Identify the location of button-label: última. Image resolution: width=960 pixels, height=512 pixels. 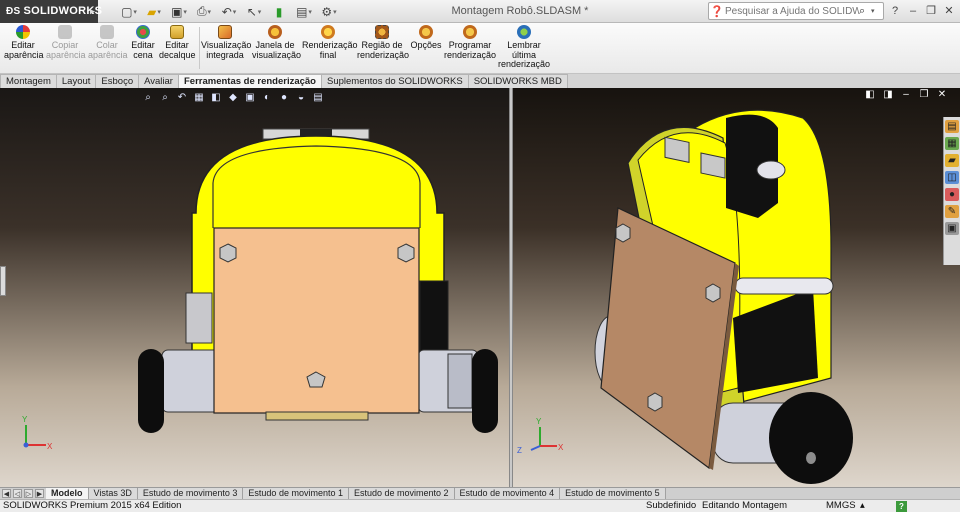
(523, 54).